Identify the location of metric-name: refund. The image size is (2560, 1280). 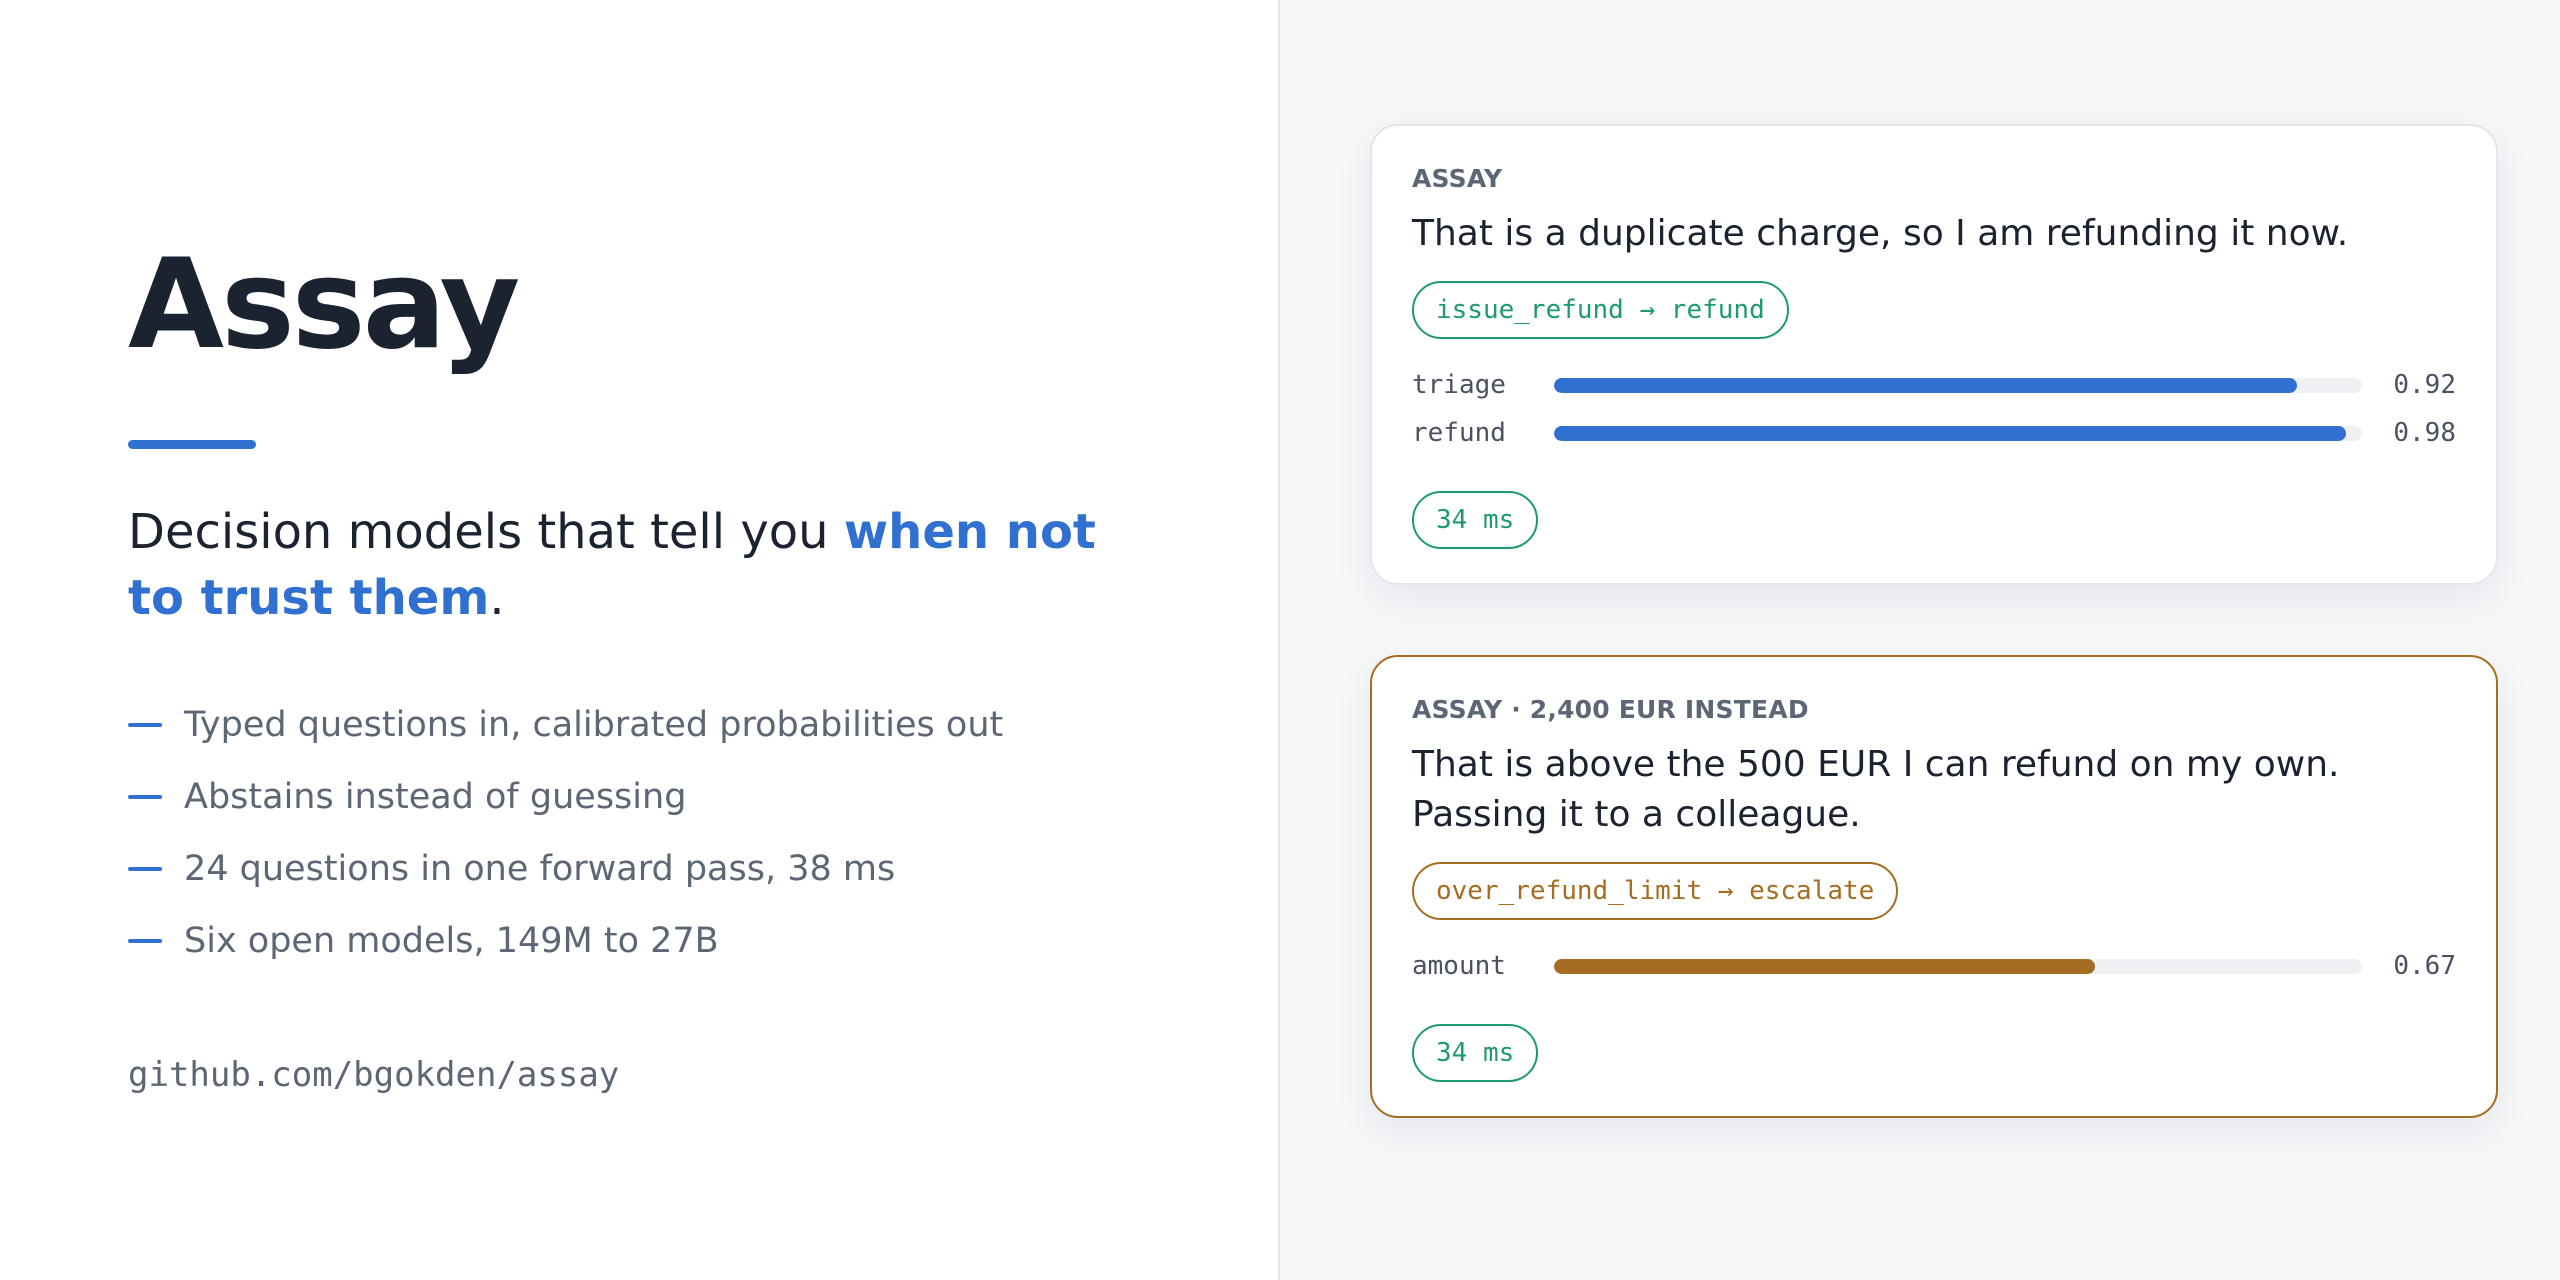
(1459, 433).